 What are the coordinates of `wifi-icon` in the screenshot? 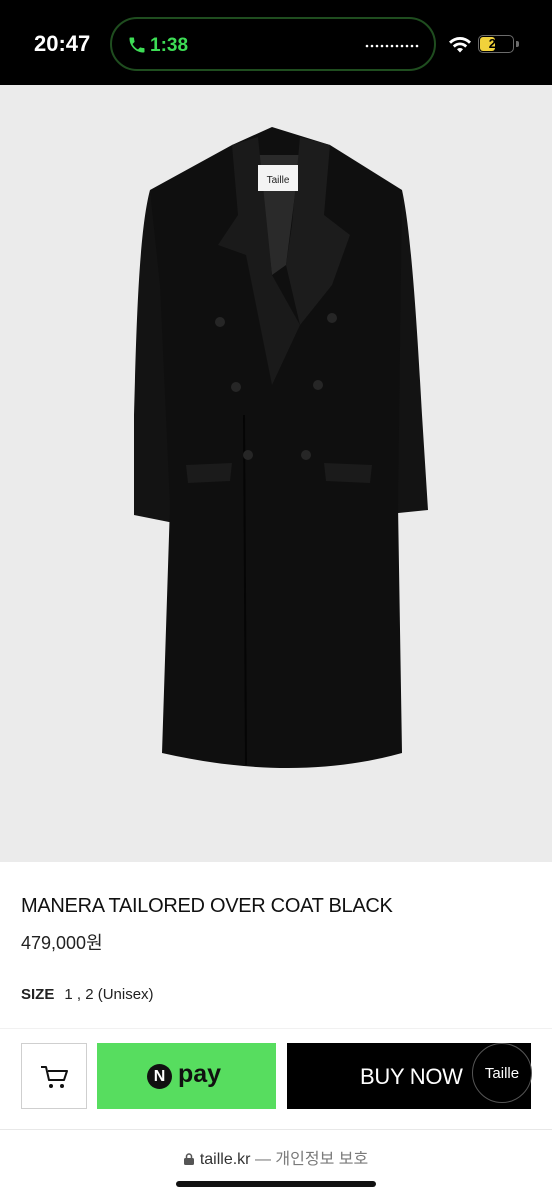 It's located at (460, 45).